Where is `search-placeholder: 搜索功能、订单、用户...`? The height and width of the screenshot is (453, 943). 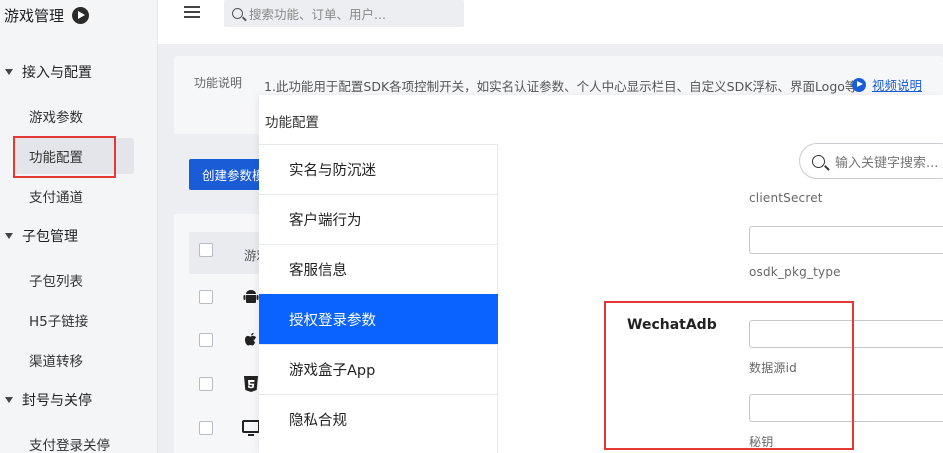 search-placeholder: 搜索功能、订单、用户... is located at coordinates (317, 14).